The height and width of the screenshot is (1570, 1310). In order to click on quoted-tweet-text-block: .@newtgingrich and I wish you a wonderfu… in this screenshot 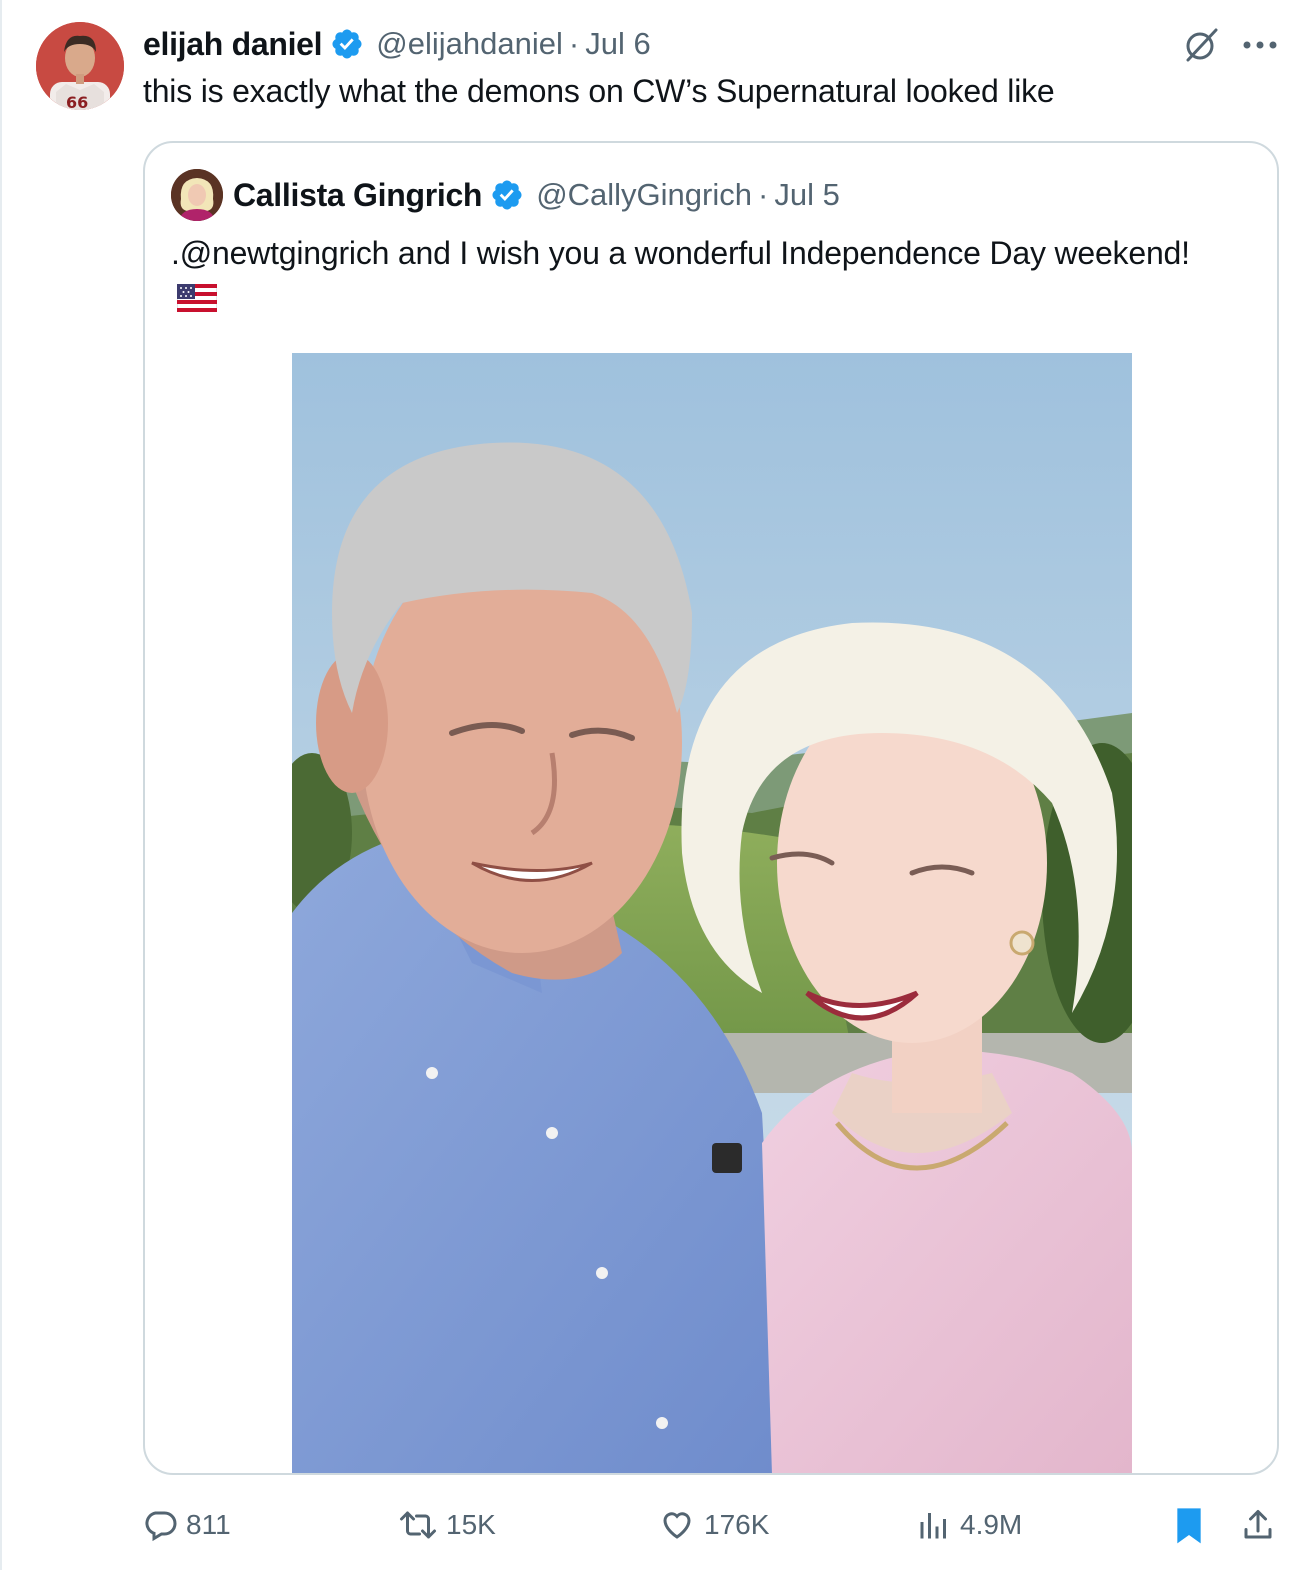, I will do `click(701, 275)`.